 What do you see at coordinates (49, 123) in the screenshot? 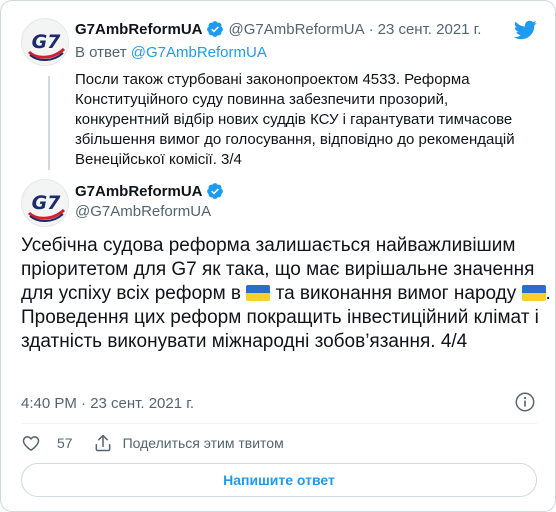
I see `thread-connector-line` at bounding box center [49, 123].